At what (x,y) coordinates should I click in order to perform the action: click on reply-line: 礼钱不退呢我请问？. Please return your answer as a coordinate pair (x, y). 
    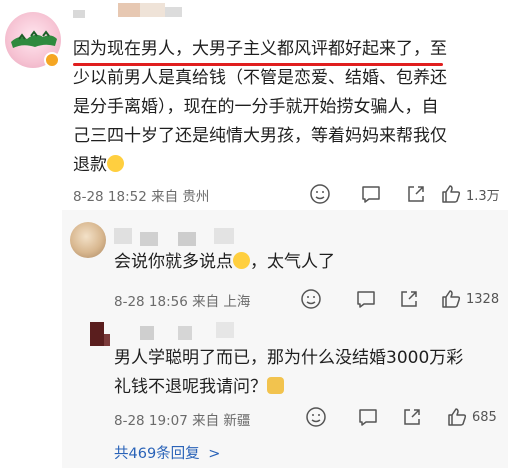
    Looking at the image, I should click on (309, 387).